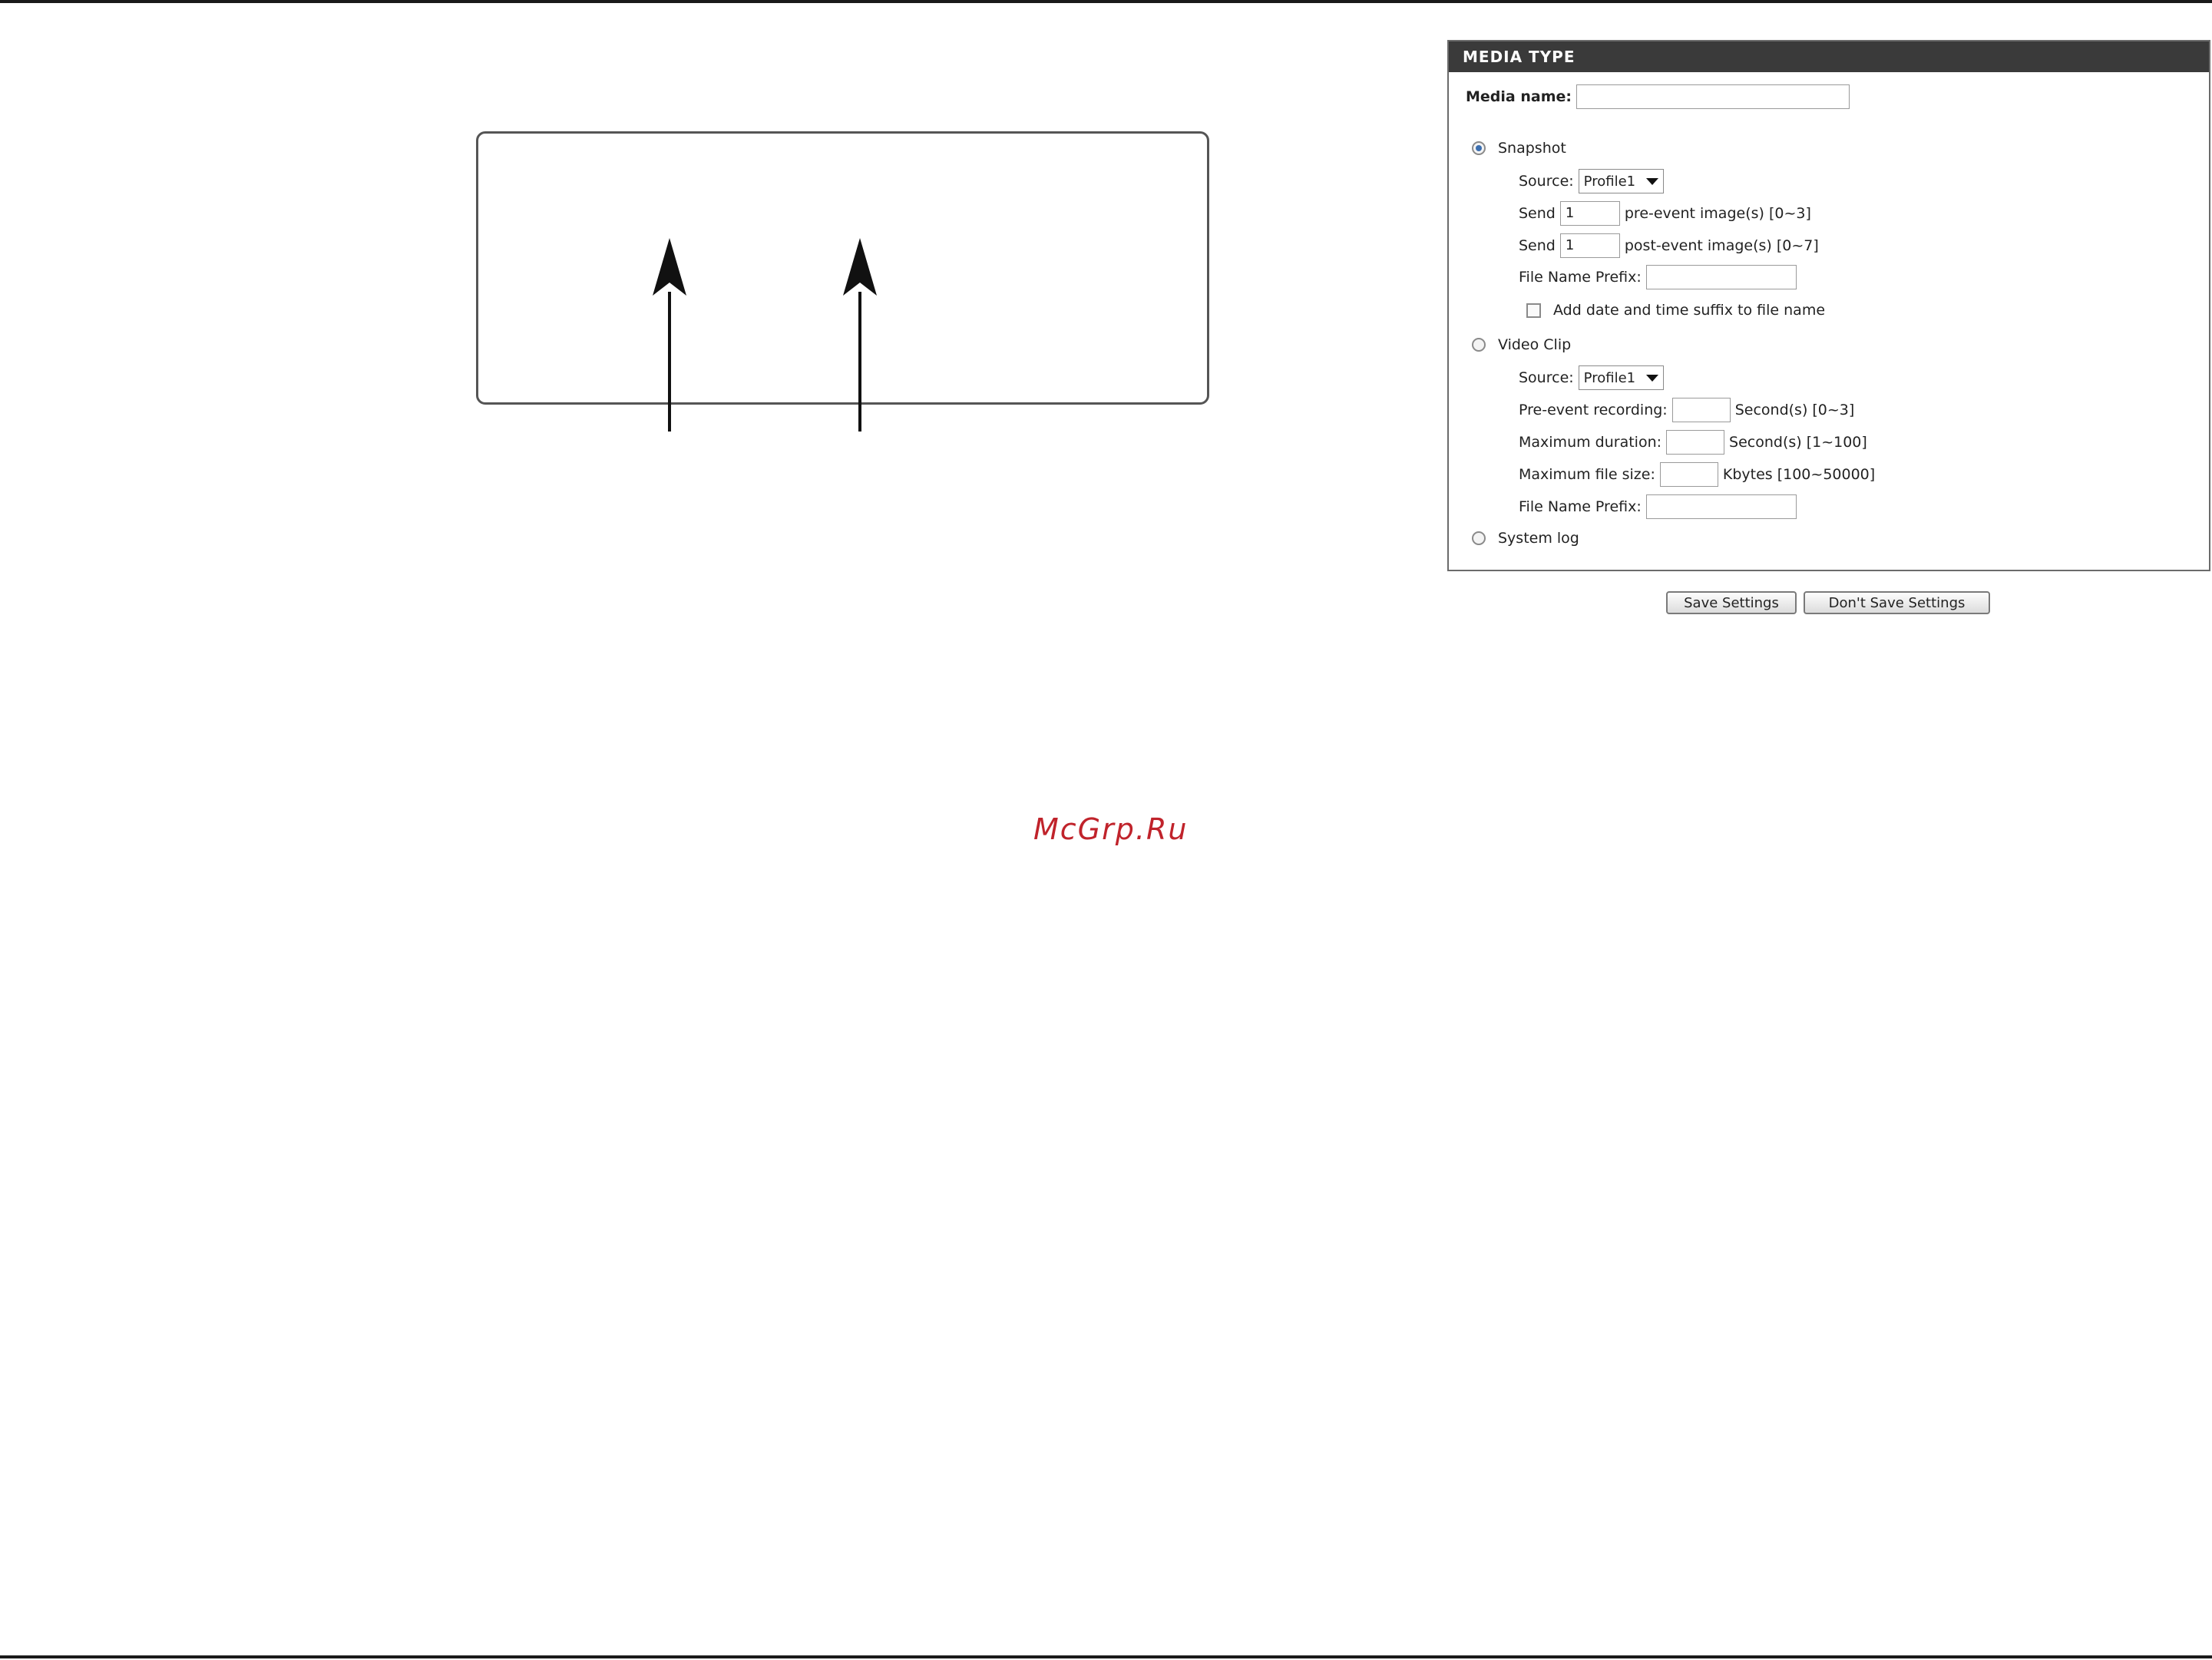 Image resolution: width=2212 pixels, height=1660 pixels. I want to click on system-log-option: System log, so click(1526, 538).